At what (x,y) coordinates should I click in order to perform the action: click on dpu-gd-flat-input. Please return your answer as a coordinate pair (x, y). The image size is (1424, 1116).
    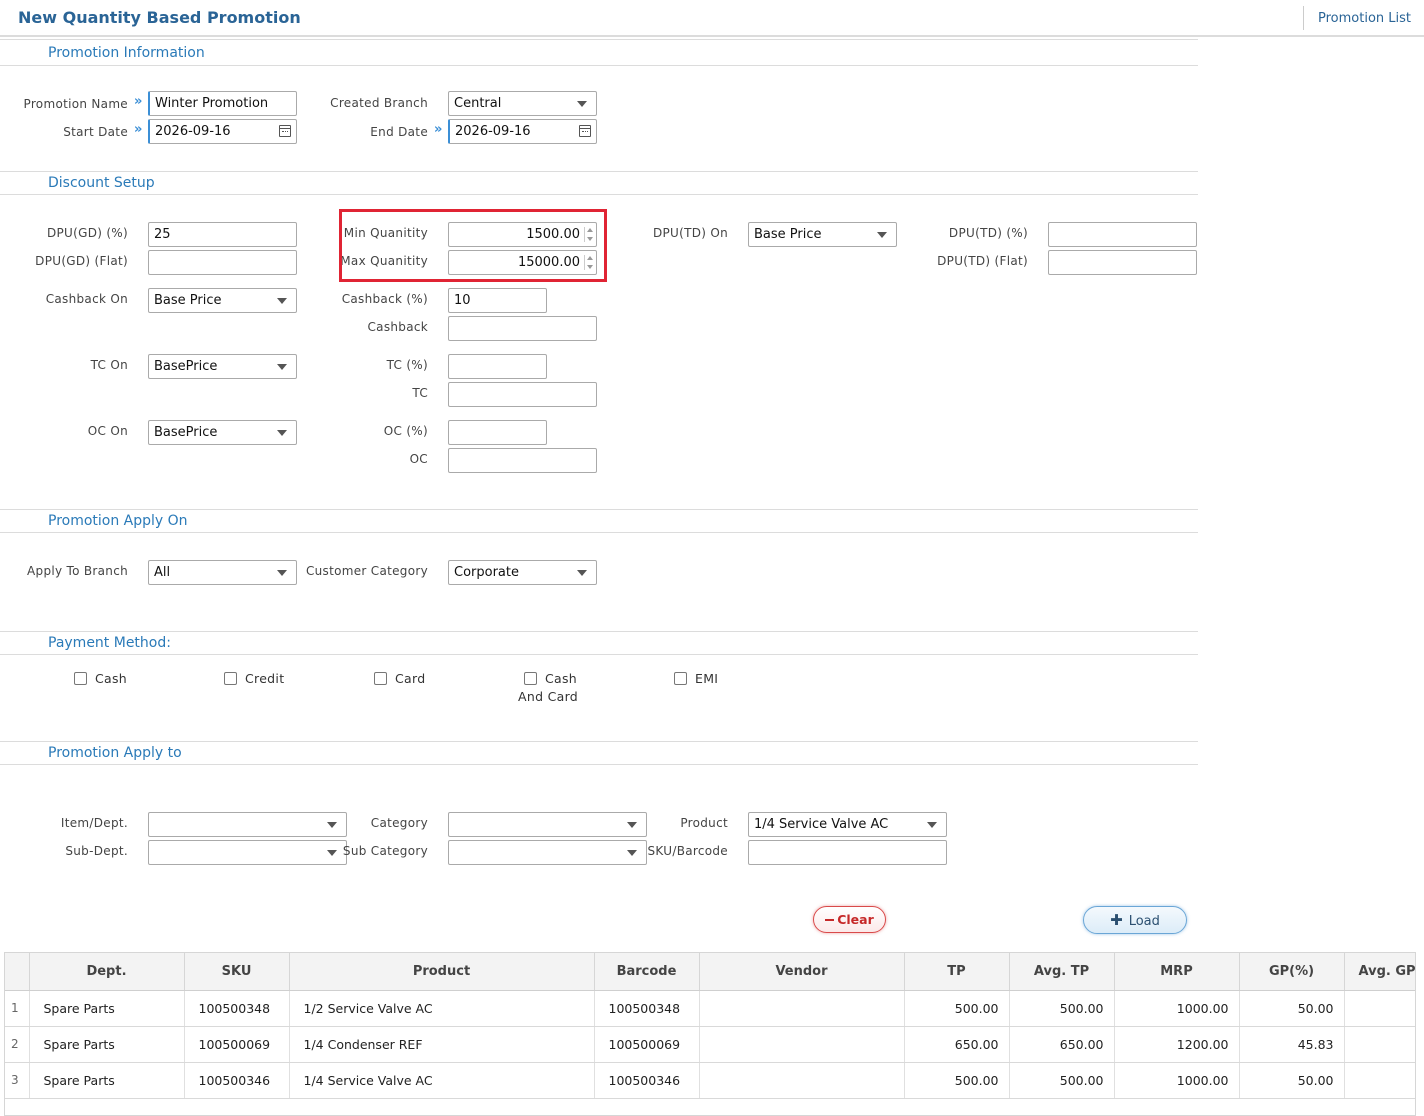
    Looking at the image, I should click on (222, 262).